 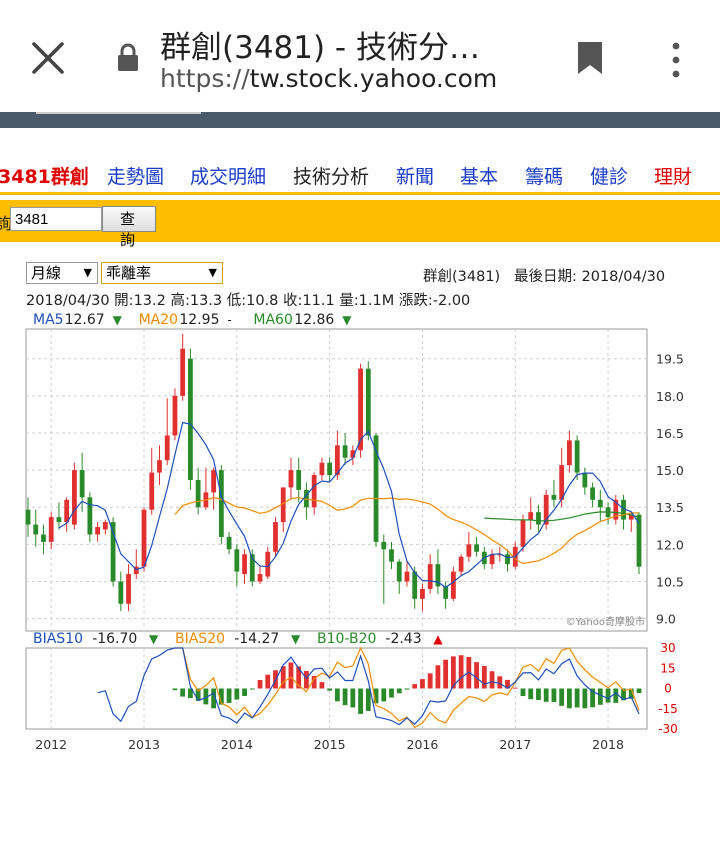 I want to click on y-tick-label: 10.5, so click(x=670, y=581).